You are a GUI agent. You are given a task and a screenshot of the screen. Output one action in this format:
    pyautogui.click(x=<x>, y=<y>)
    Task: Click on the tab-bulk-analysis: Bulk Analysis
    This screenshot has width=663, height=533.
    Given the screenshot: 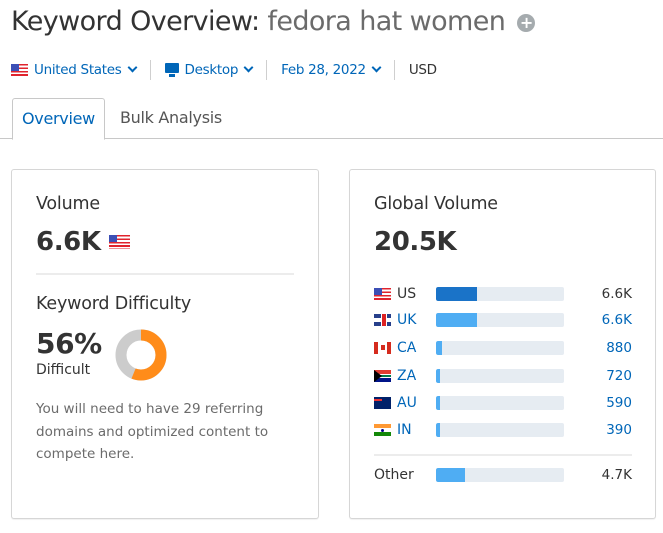 What is the action you would take?
    pyautogui.click(x=171, y=118)
    